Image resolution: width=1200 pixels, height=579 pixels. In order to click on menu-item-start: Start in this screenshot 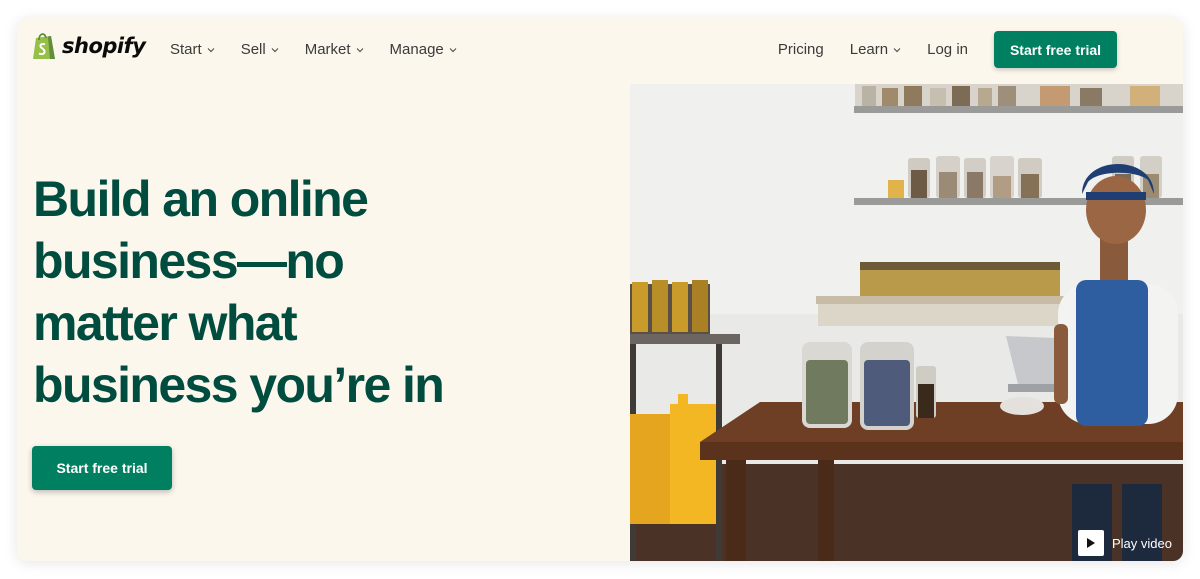, I will do `click(192, 49)`.